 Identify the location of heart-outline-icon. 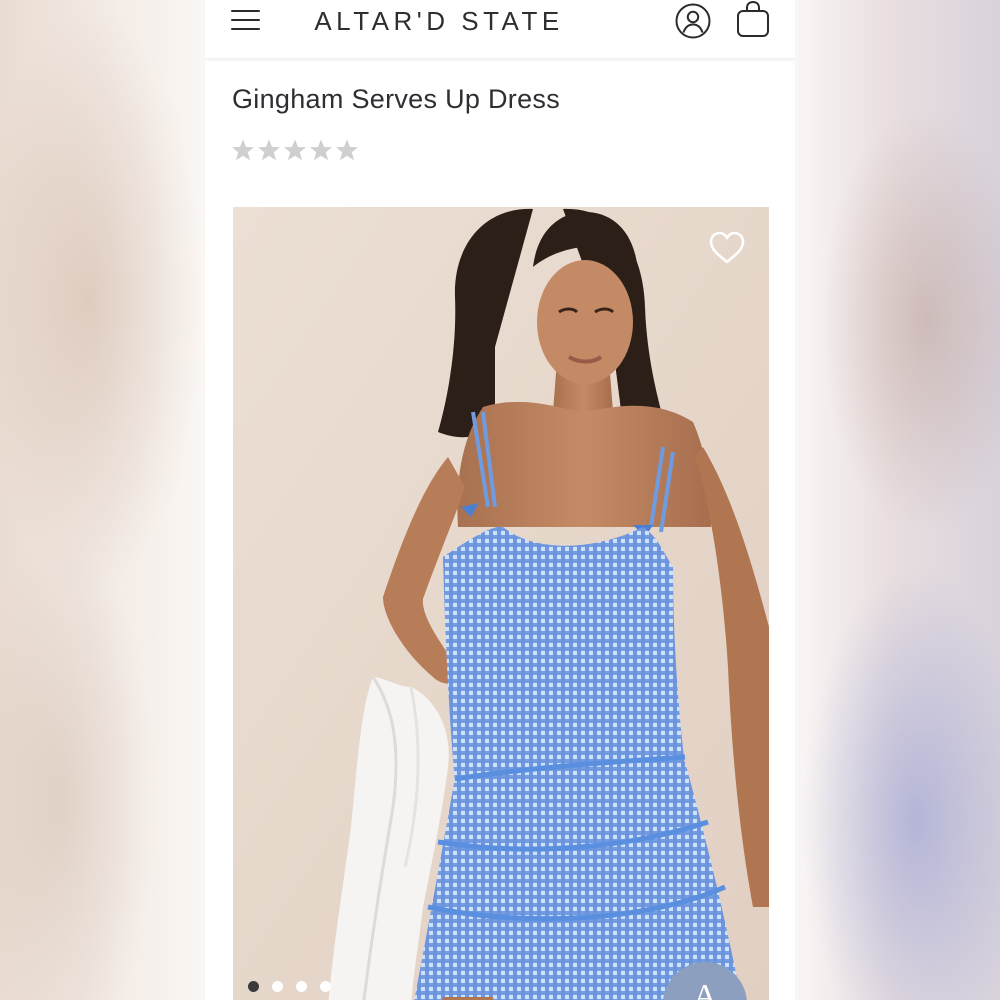
(727, 248).